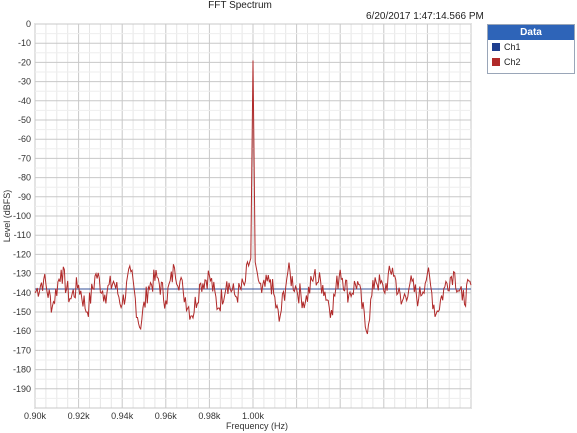  Describe the element at coordinates (531, 62) in the screenshot. I see `legend-item-ch2: Ch2` at that location.